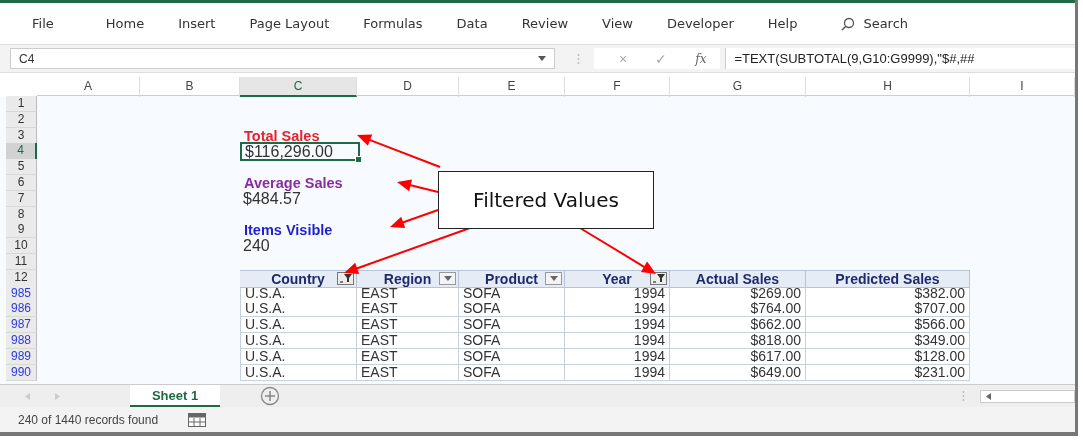 This screenshot has height=440, width=1083. What do you see at coordinates (888, 278) in the screenshot?
I see `table-header: Predicted Sales` at bounding box center [888, 278].